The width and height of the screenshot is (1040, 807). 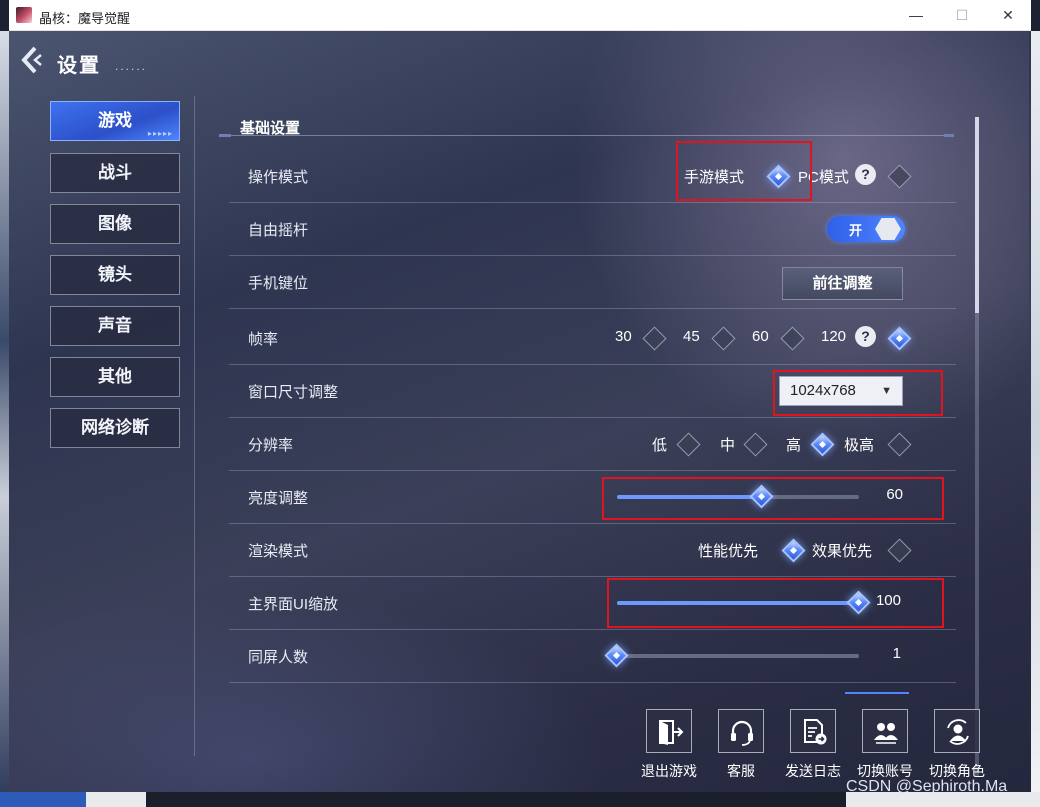 What do you see at coordinates (1008, 15) in the screenshot?
I see `close-button: ✕` at bounding box center [1008, 15].